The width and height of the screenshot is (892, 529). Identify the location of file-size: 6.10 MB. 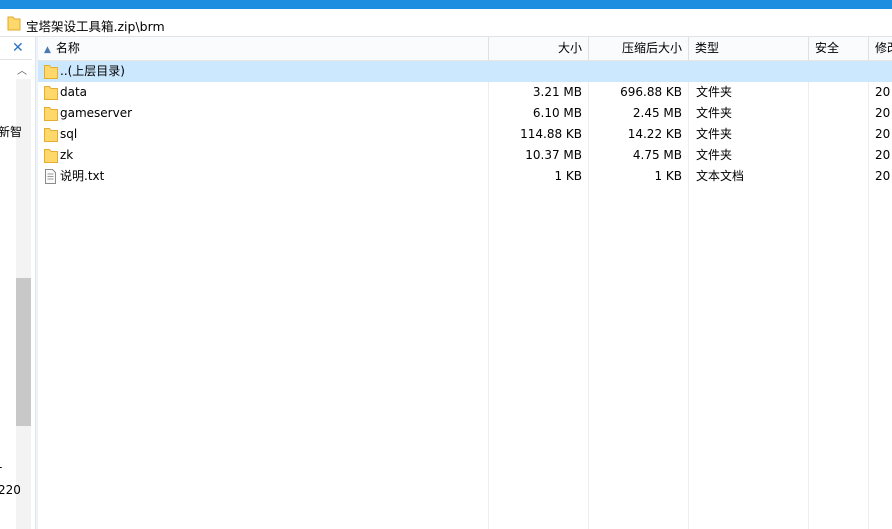
(557, 113).